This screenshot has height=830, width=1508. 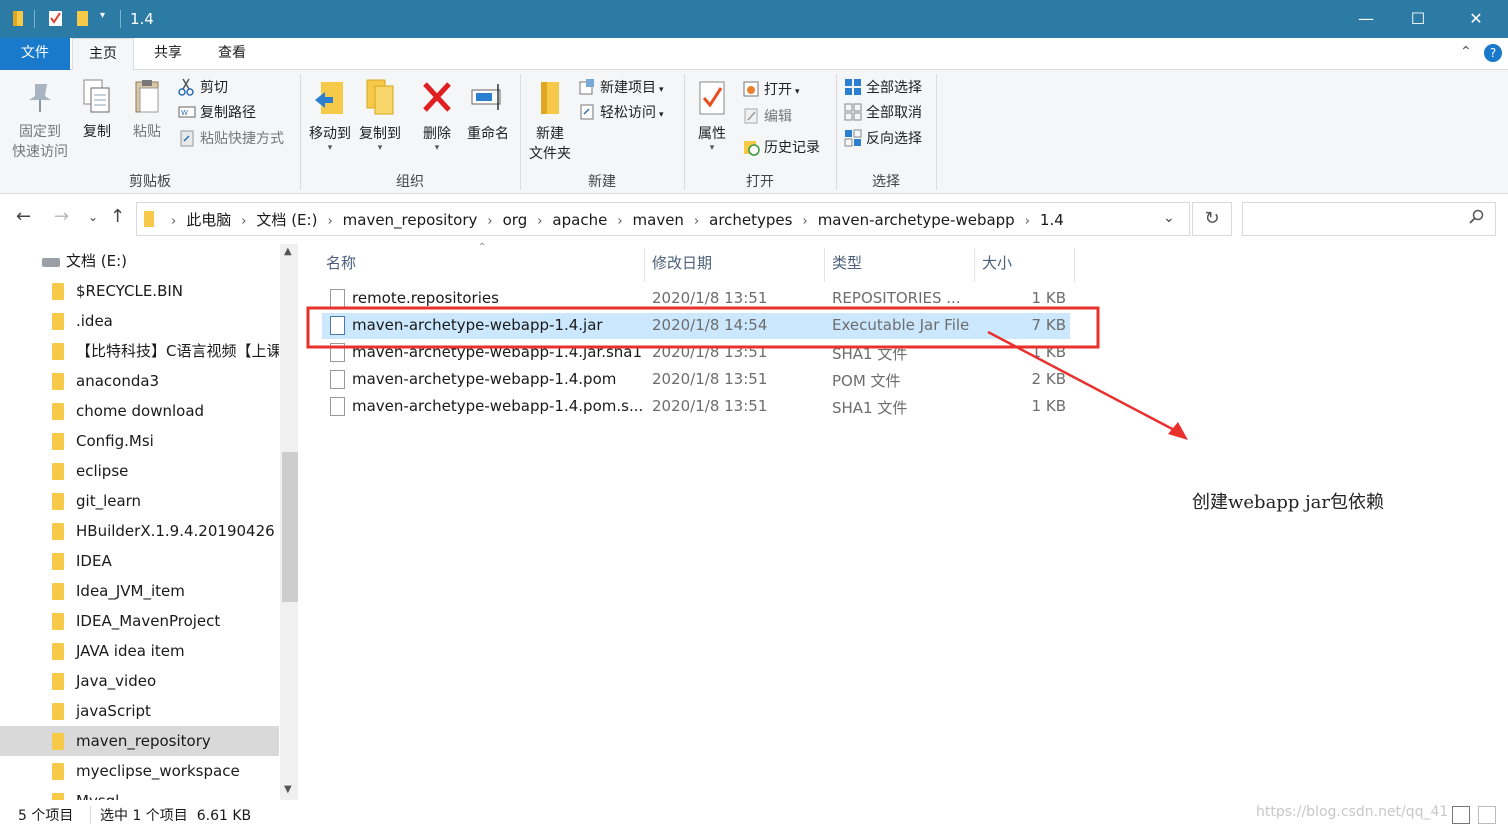 I want to click on history-button: 历史记录, so click(x=781, y=148).